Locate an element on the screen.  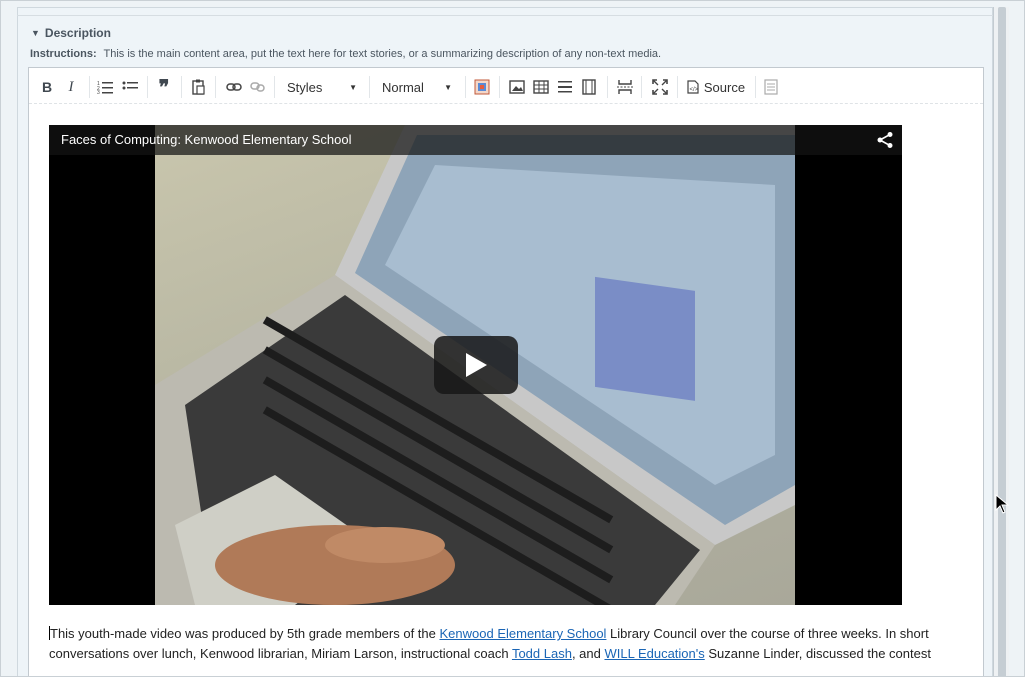
video-button is located at coordinates (589, 87).